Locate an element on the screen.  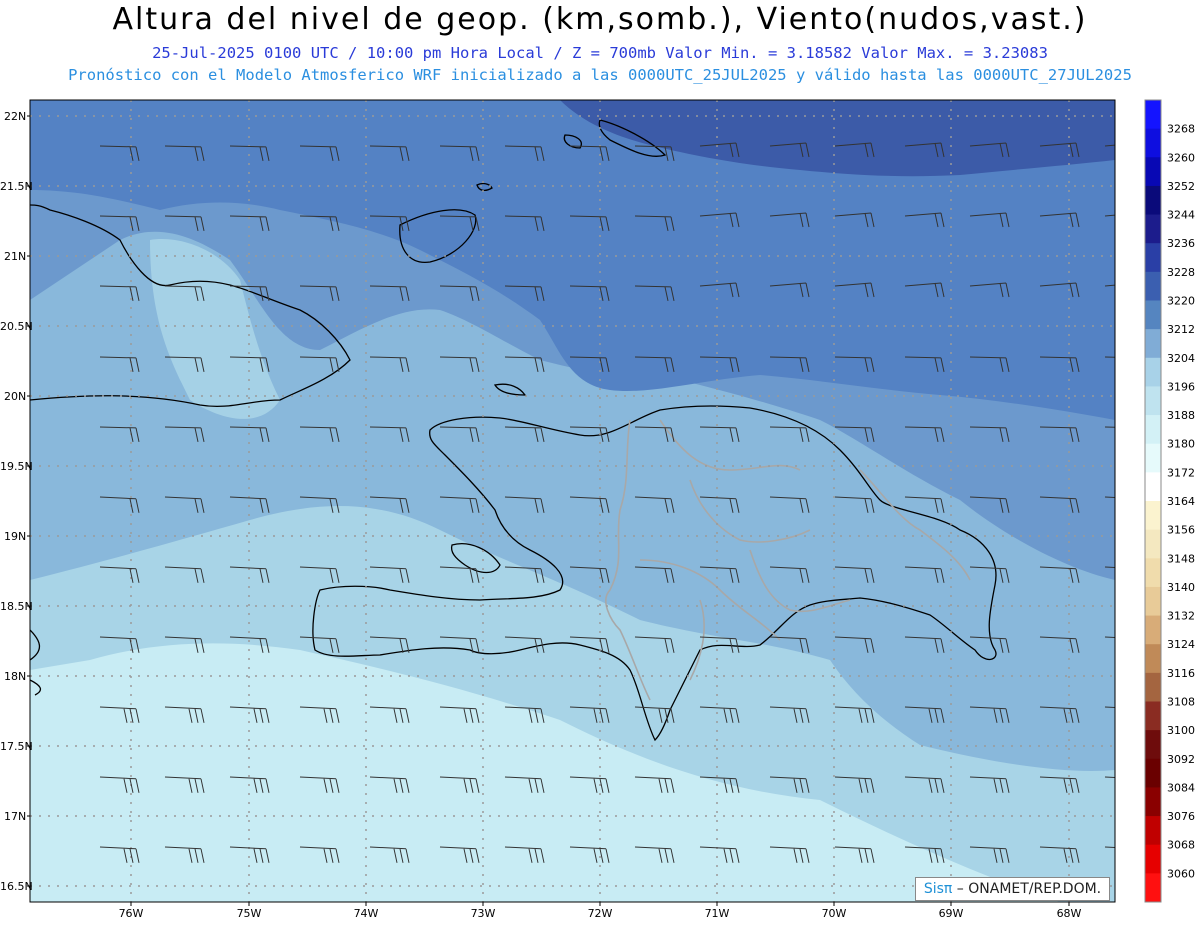
colorbar-label: 3060 is located at coordinates (1181, 873).